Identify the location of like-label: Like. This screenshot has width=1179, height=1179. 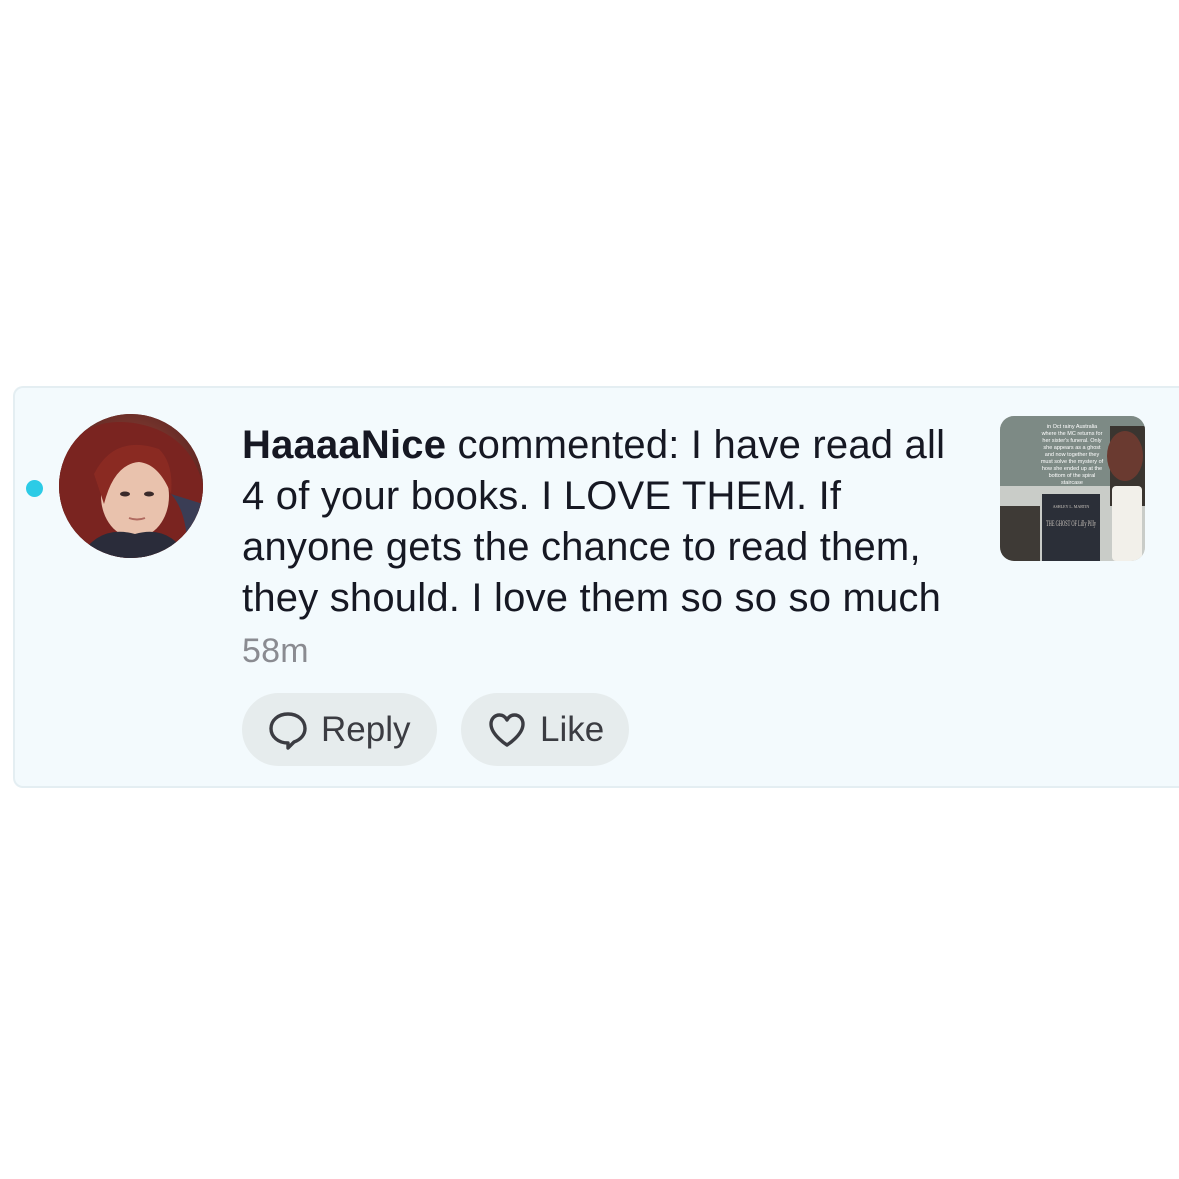
(572, 729).